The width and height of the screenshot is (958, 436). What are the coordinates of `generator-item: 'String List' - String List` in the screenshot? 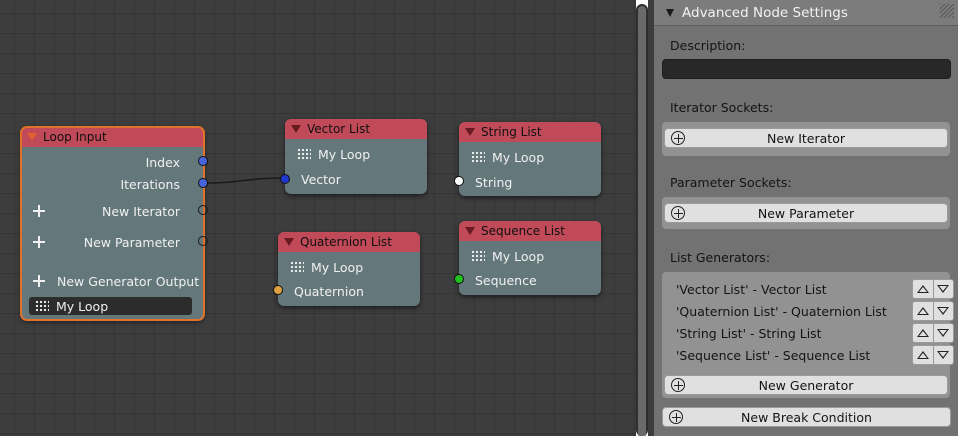 It's located at (749, 333).